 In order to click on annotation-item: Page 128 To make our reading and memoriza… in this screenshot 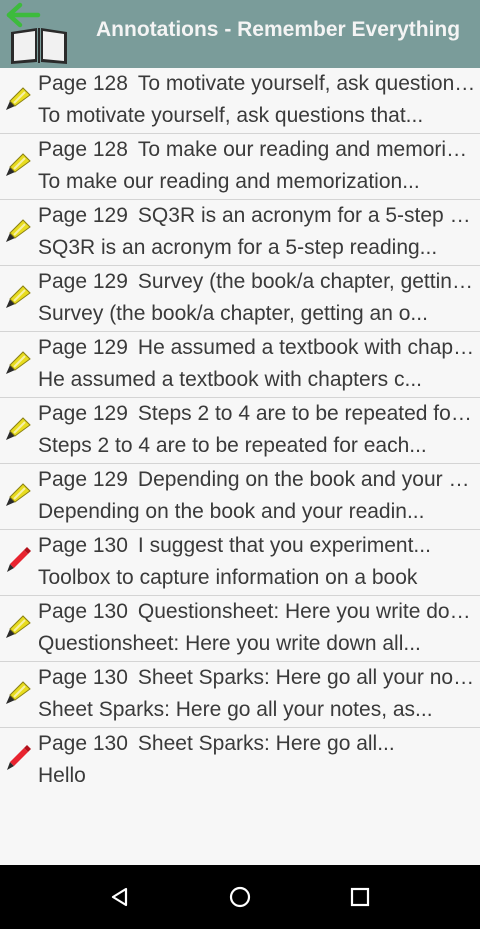, I will do `click(240, 167)`.